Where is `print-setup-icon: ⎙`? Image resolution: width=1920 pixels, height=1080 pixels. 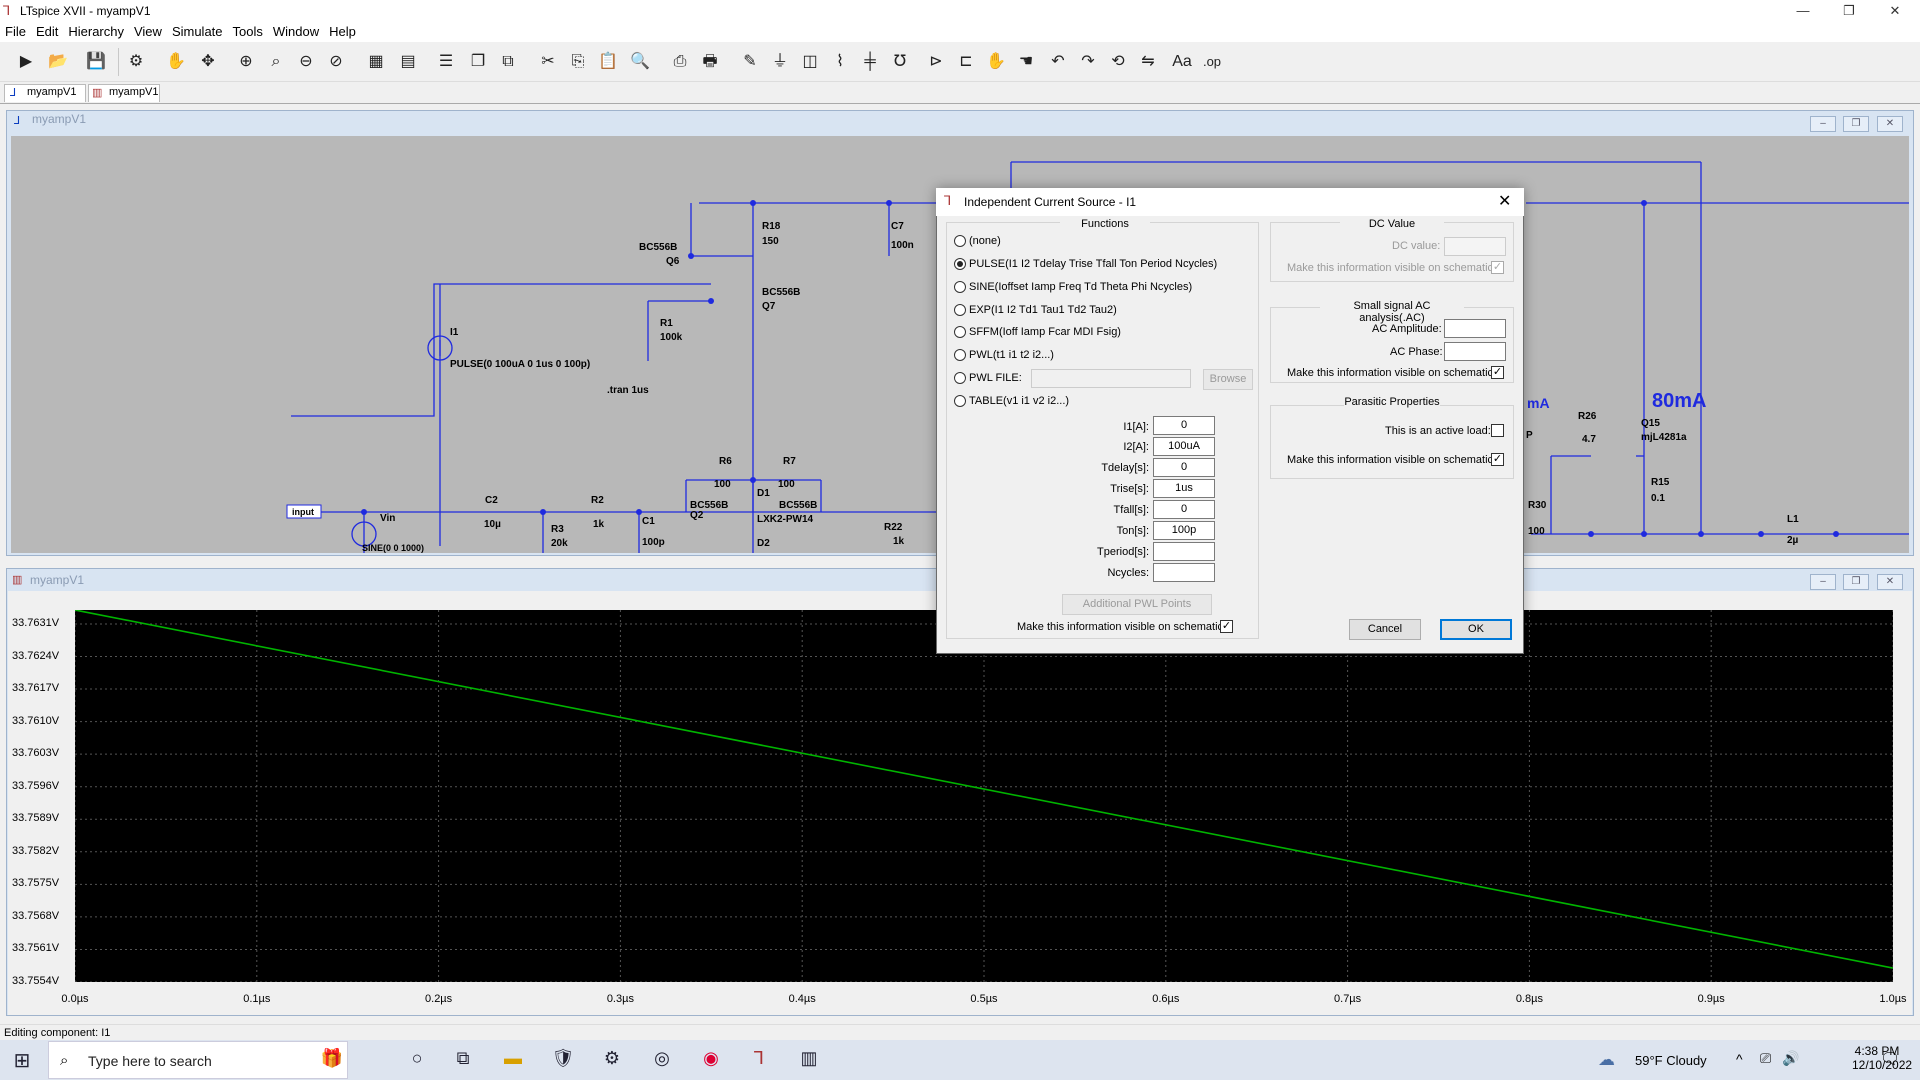
print-setup-icon: ⎙ is located at coordinates (680, 62).